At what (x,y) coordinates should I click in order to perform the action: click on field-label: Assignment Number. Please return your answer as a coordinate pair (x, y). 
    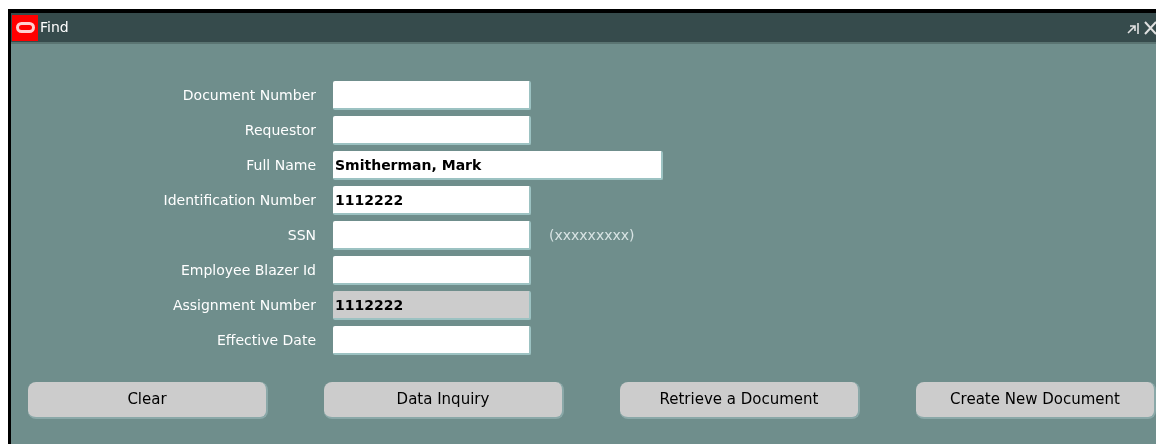
    Looking at the image, I should click on (243, 305).